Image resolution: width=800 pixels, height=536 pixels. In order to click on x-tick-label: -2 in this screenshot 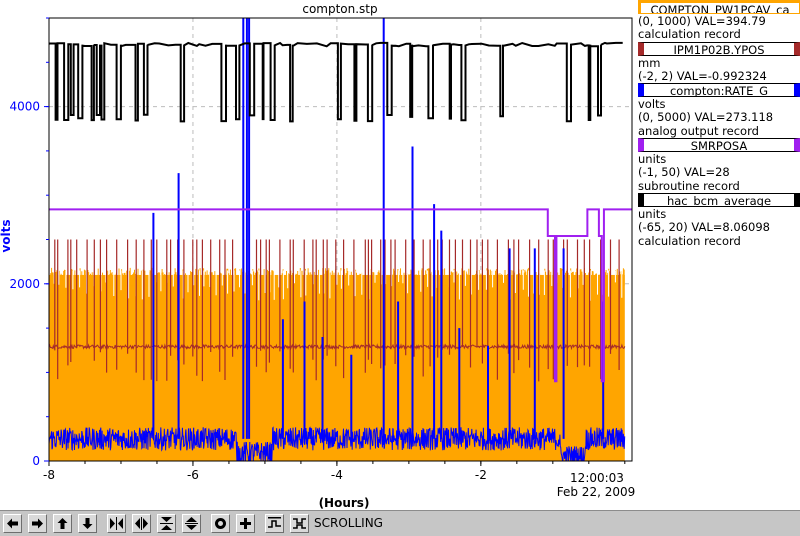, I will do `click(481, 475)`.